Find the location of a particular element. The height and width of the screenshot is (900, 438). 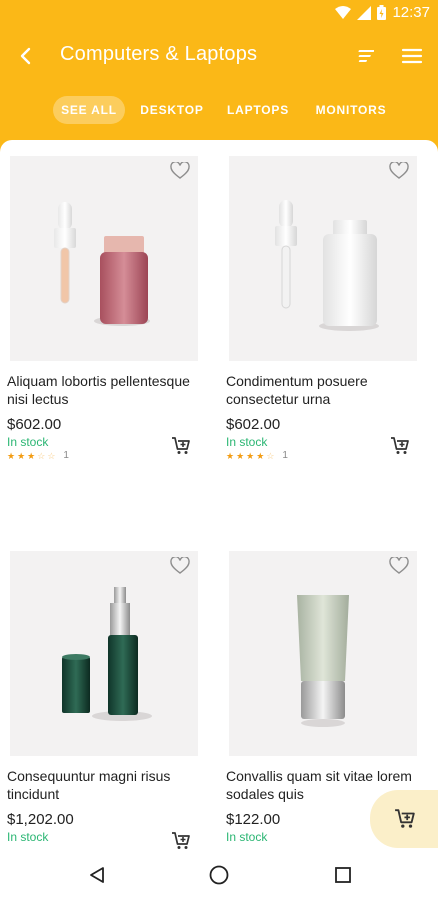

arrow-left-icon is located at coordinates (25, 56).